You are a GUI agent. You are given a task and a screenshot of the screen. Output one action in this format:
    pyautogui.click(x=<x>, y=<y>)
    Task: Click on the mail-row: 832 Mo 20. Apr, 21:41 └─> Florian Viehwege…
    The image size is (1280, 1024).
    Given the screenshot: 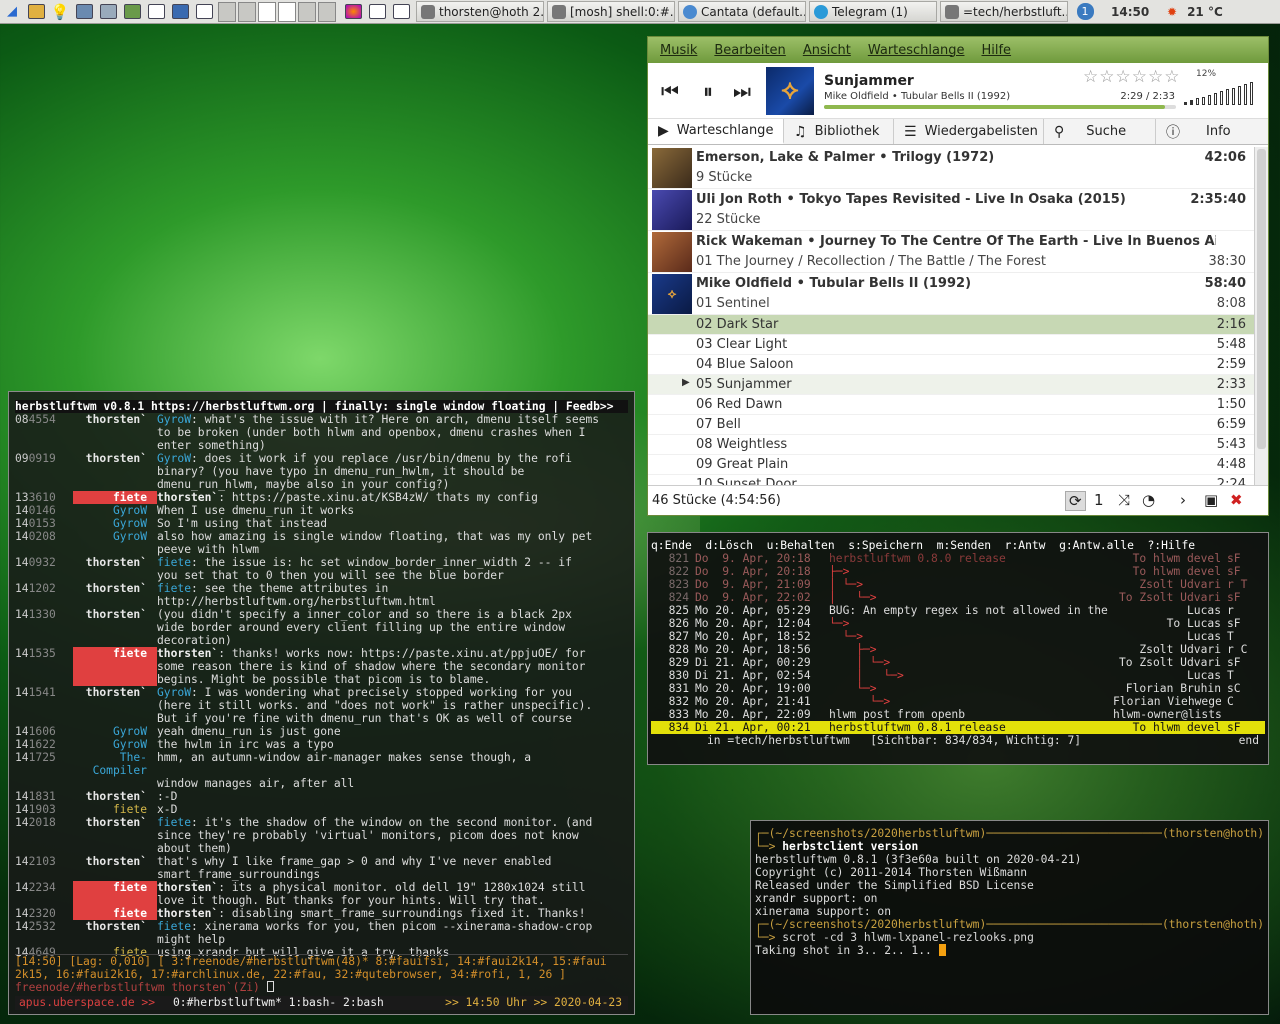 What is the action you would take?
    pyautogui.click(x=958, y=701)
    